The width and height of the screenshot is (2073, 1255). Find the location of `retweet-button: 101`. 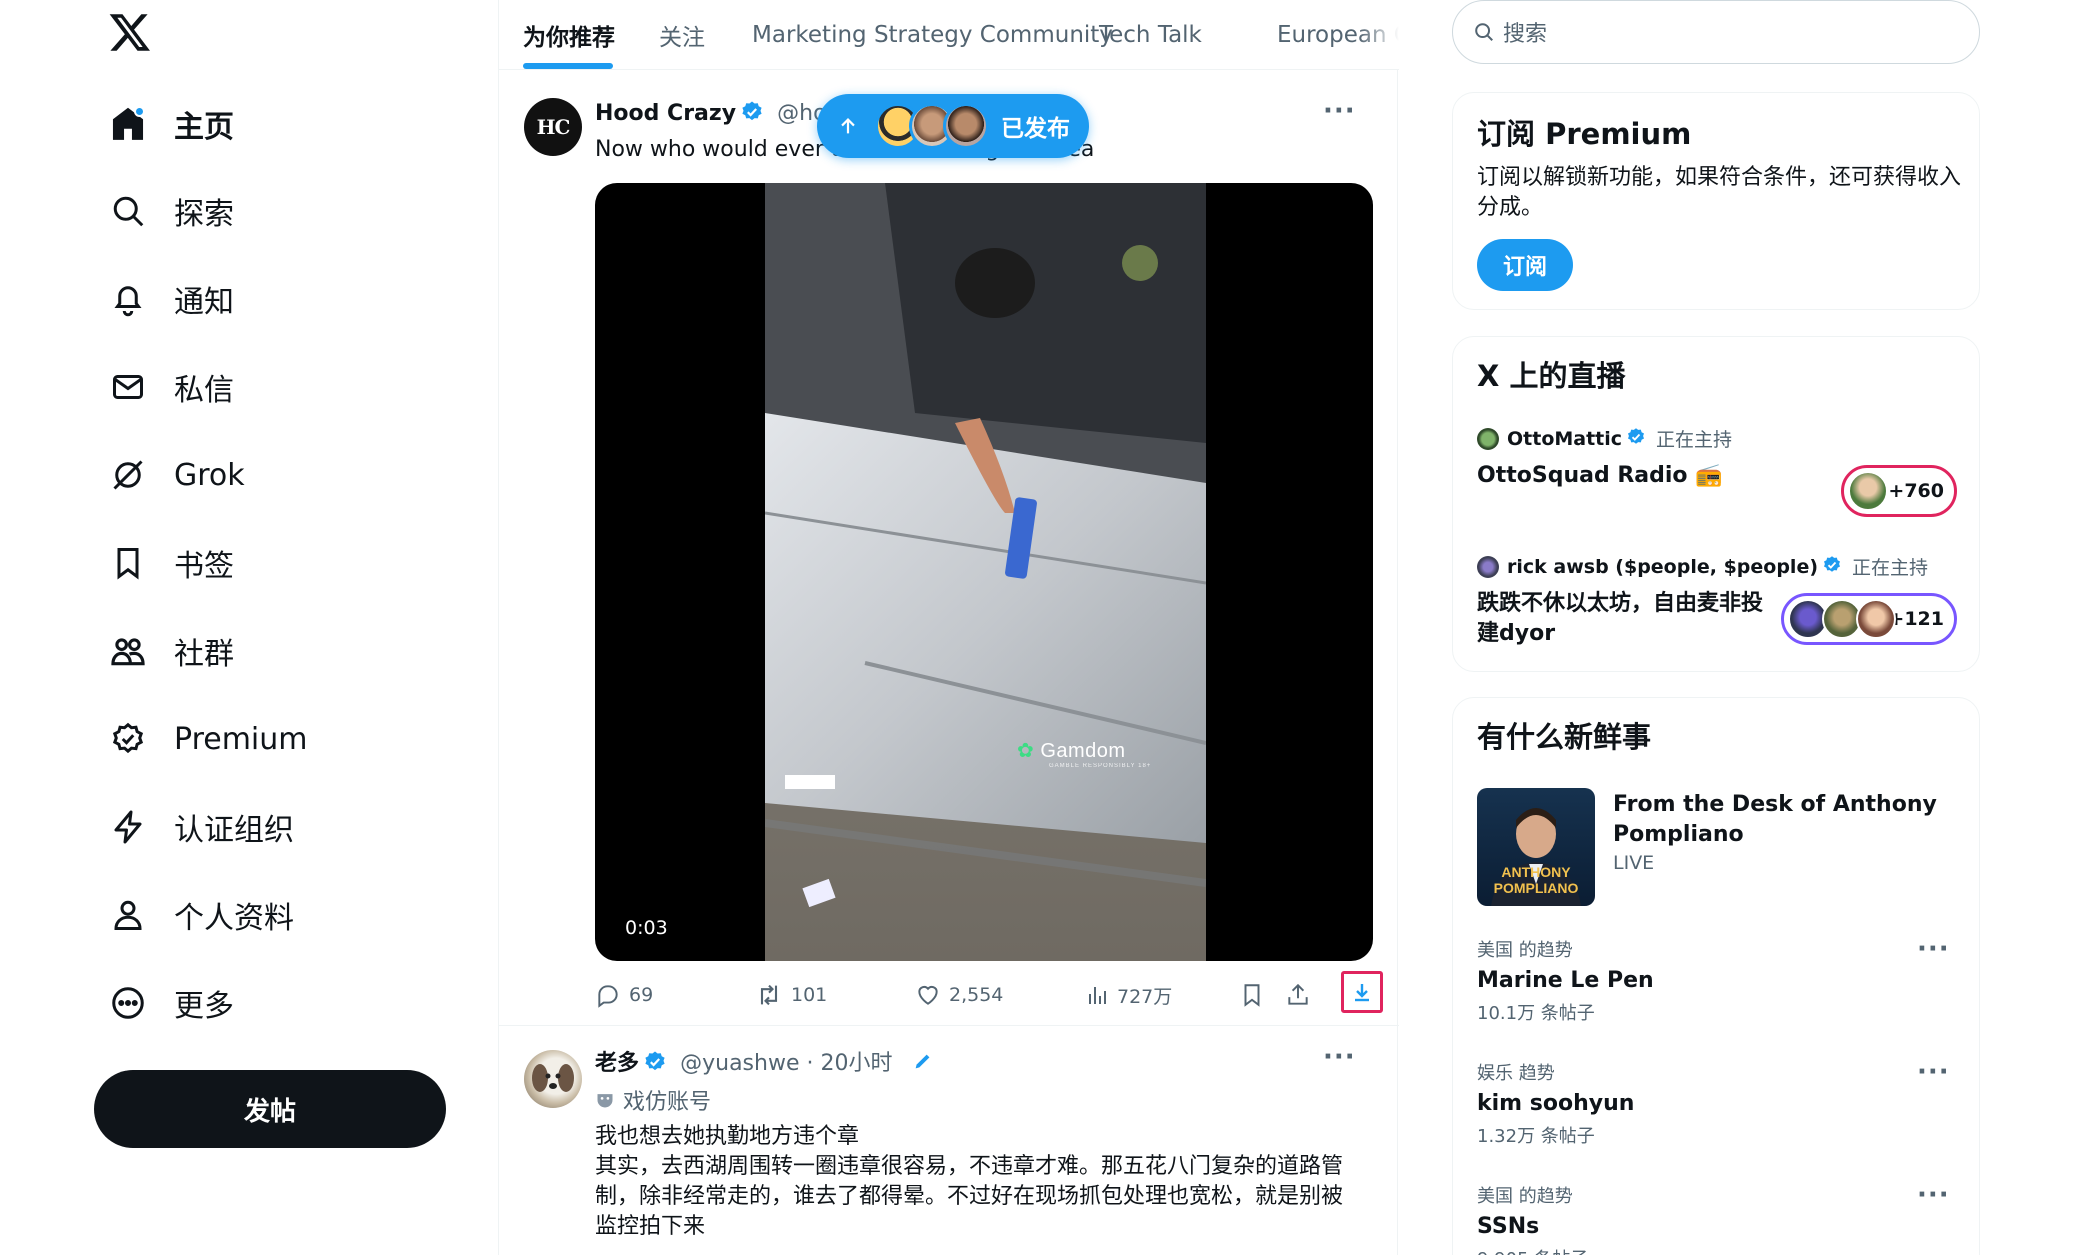

retweet-button: 101 is located at coordinates (791, 995).